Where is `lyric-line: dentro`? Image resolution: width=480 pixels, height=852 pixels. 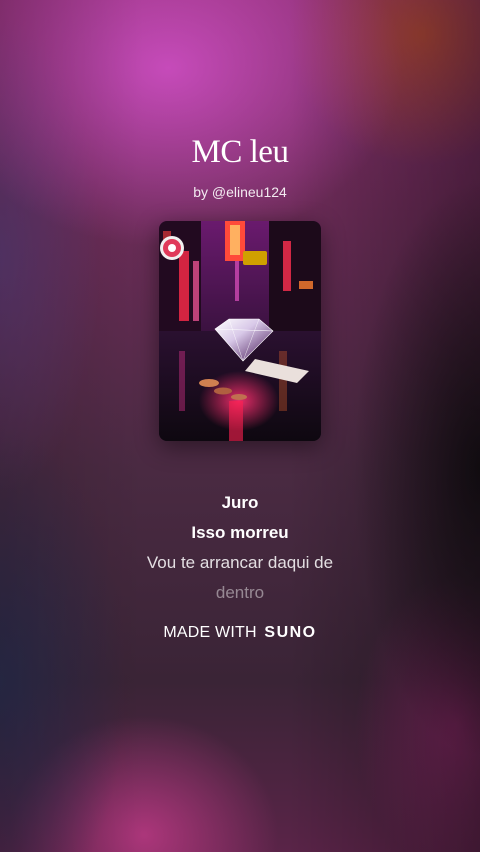
lyric-line: dentro is located at coordinates (240, 592).